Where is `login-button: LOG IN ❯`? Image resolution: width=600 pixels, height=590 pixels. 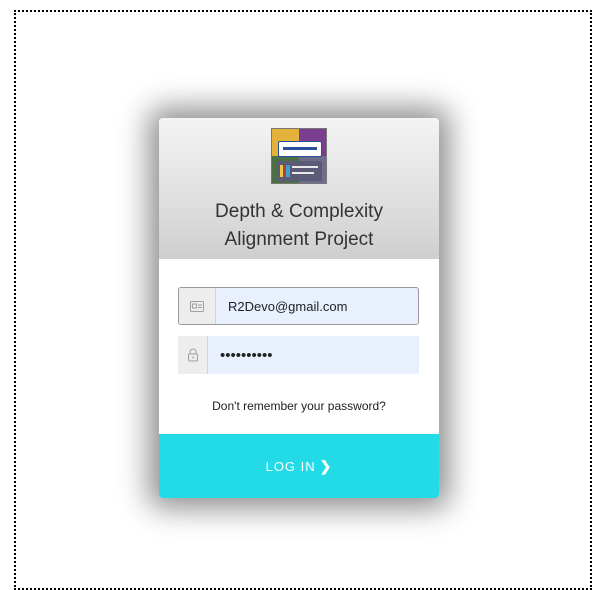 login-button: LOG IN ❯ is located at coordinates (299, 466).